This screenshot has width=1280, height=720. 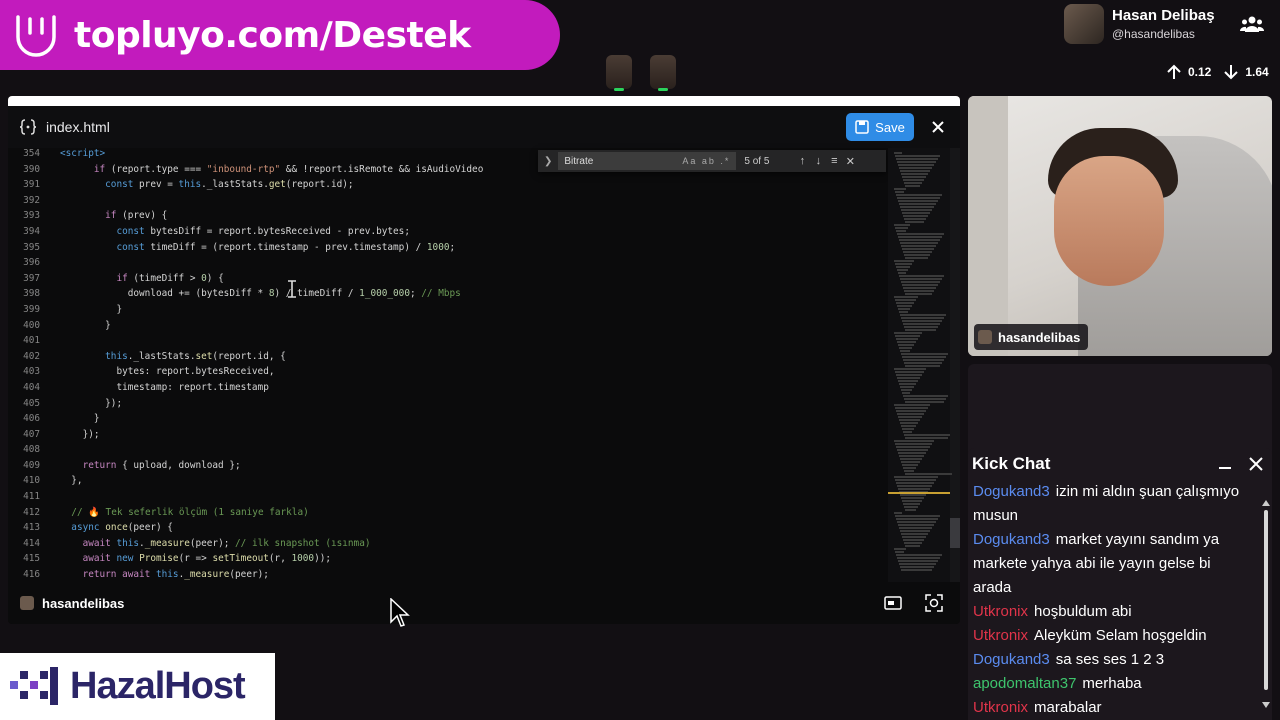 I want to click on chat-scrollbar, so click(x=1266, y=606).